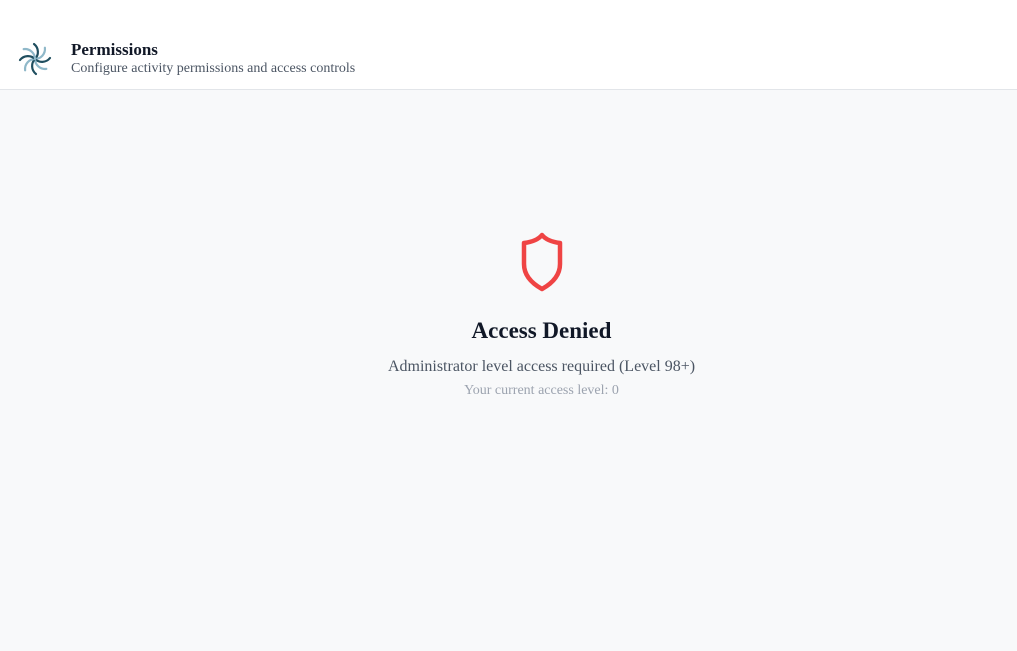 Image resolution: width=1017 pixels, height=651 pixels. What do you see at coordinates (35, 59) in the screenshot?
I see `pinwheel-logo-icon` at bounding box center [35, 59].